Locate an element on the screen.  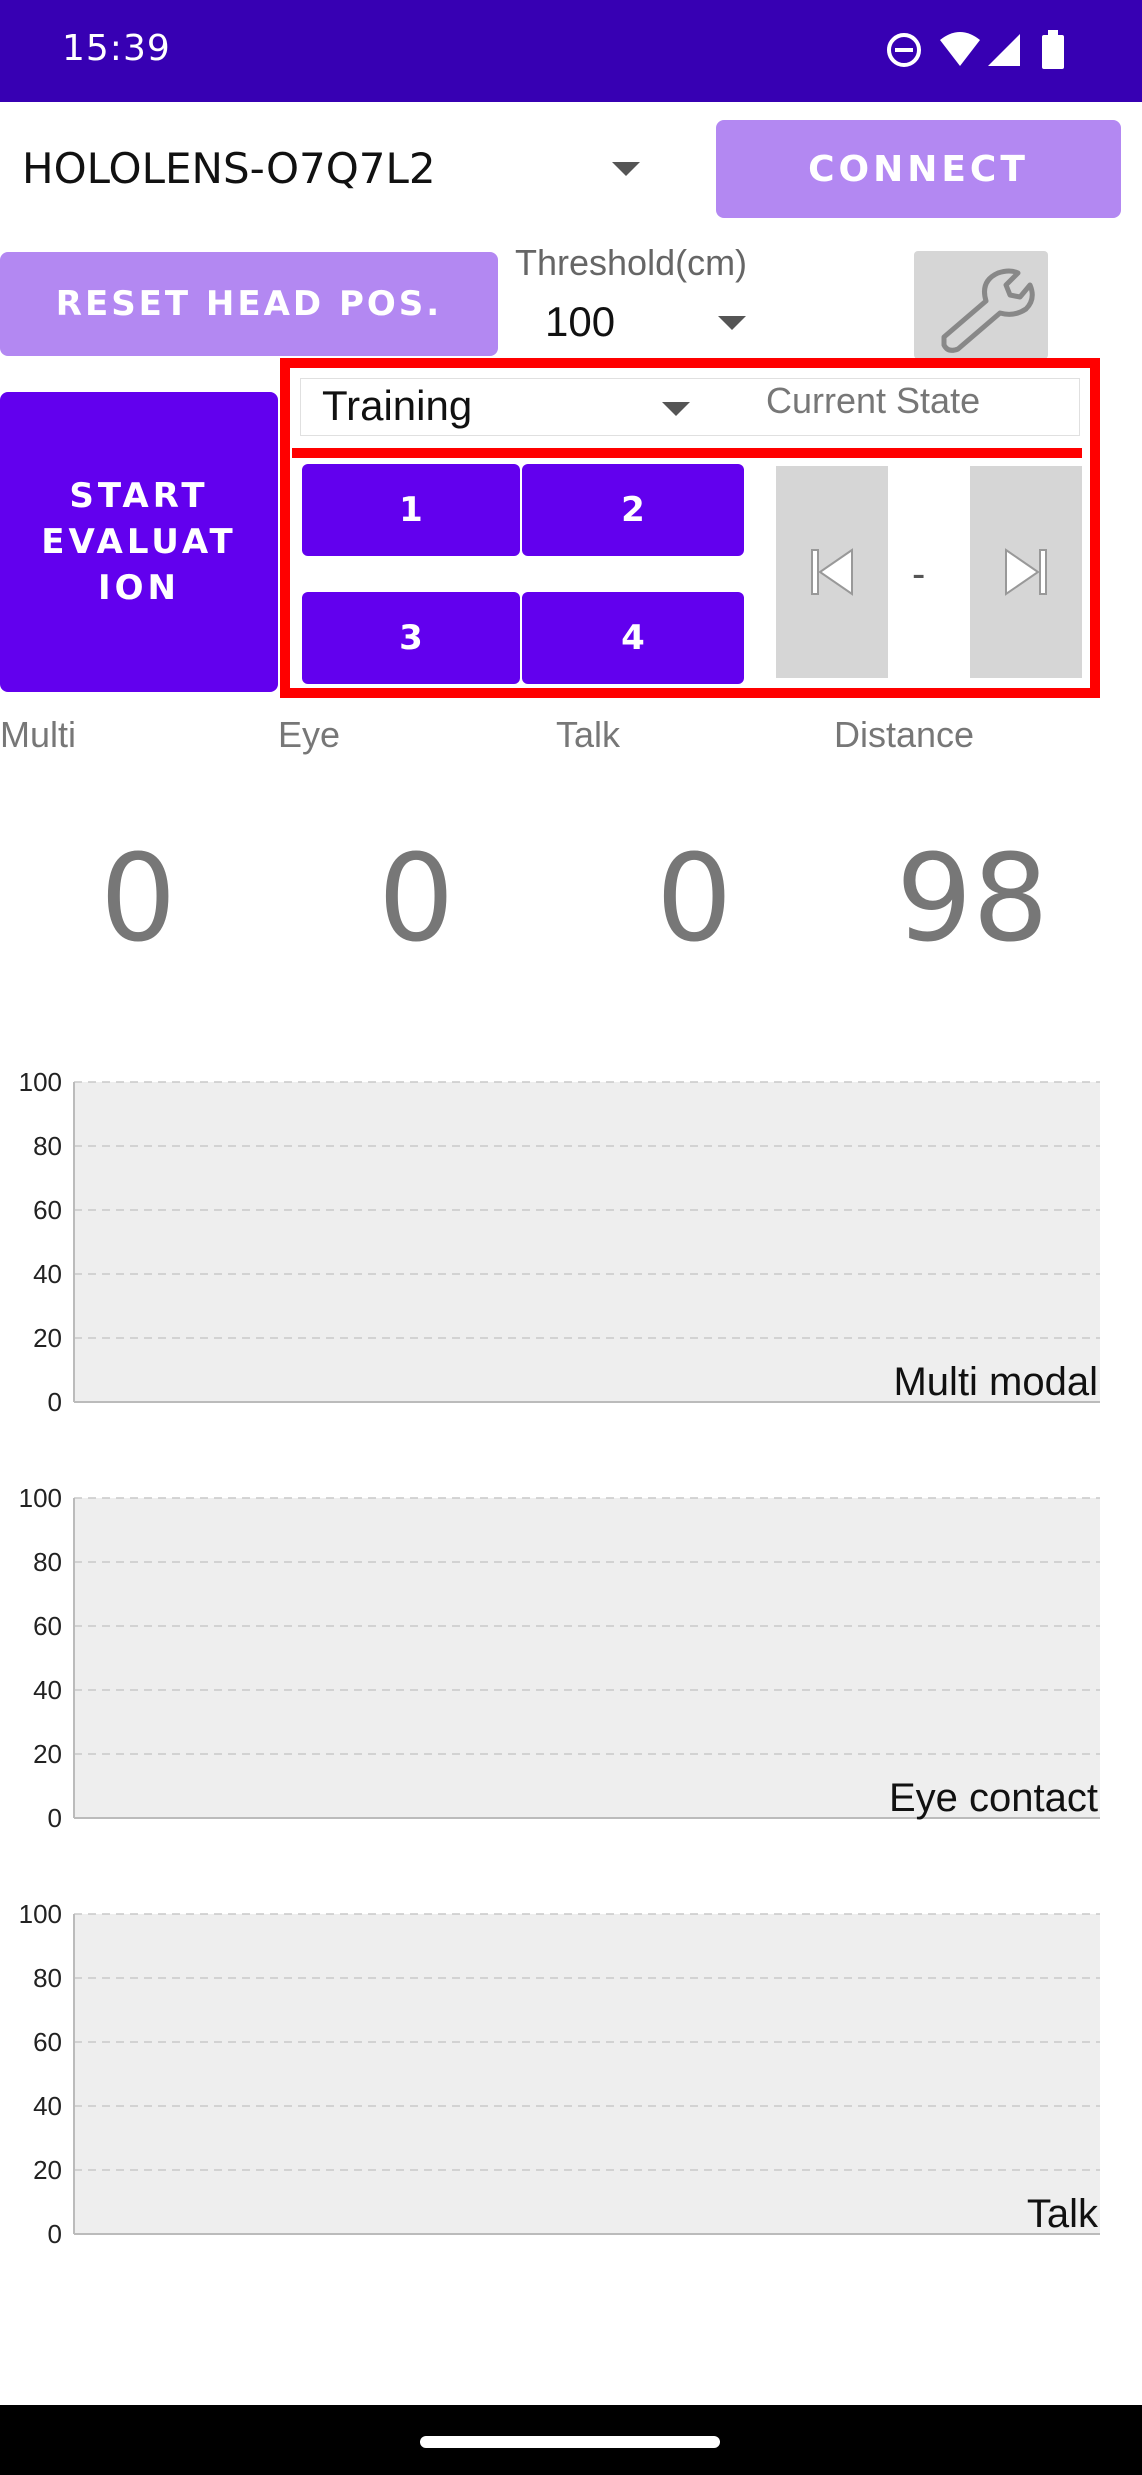
device-spinner: HOLOLENS-O7Q7L2 is located at coordinates (229, 168).